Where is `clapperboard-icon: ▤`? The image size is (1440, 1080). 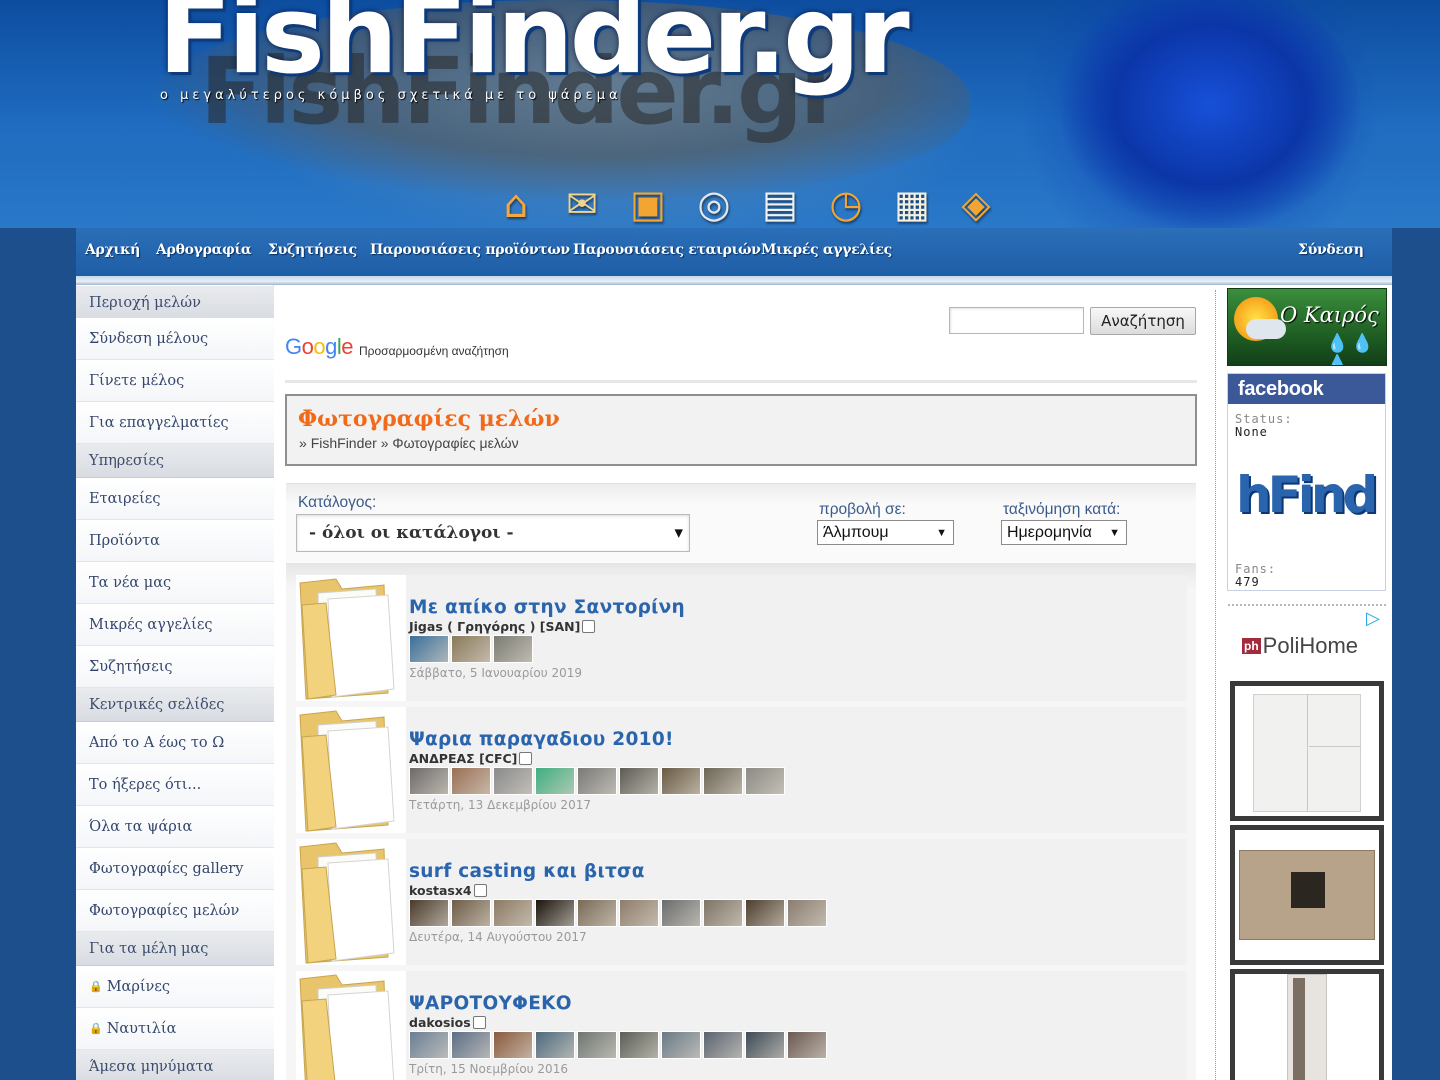
clapperboard-icon: ▤ is located at coordinates (780, 204).